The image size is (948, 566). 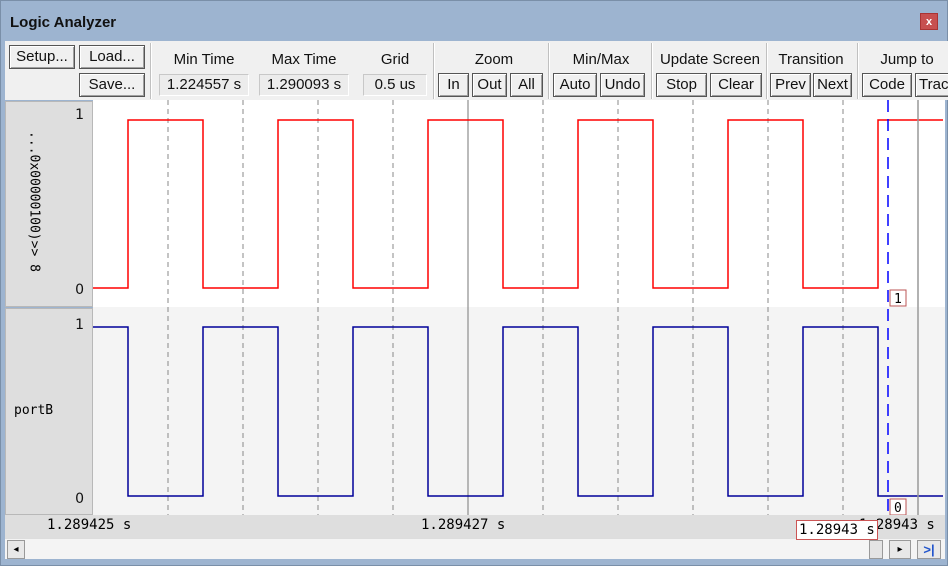 I want to click on grid-value: 0.5 us, so click(x=395, y=85).